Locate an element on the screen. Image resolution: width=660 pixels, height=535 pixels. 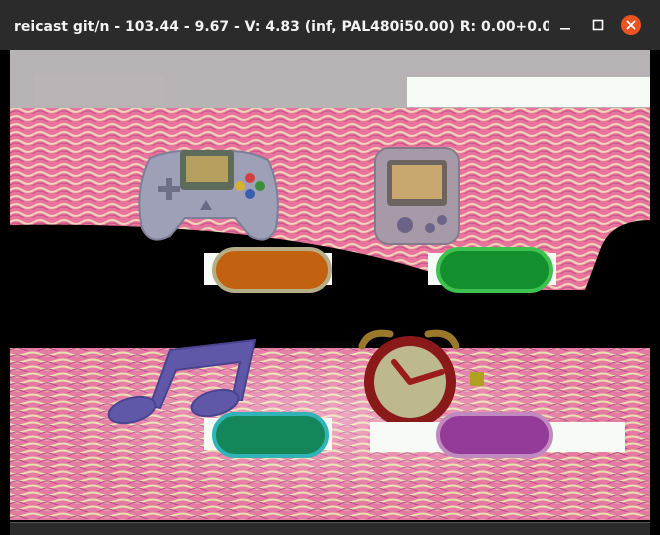
minimize-icon is located at coordinates (565, 29).